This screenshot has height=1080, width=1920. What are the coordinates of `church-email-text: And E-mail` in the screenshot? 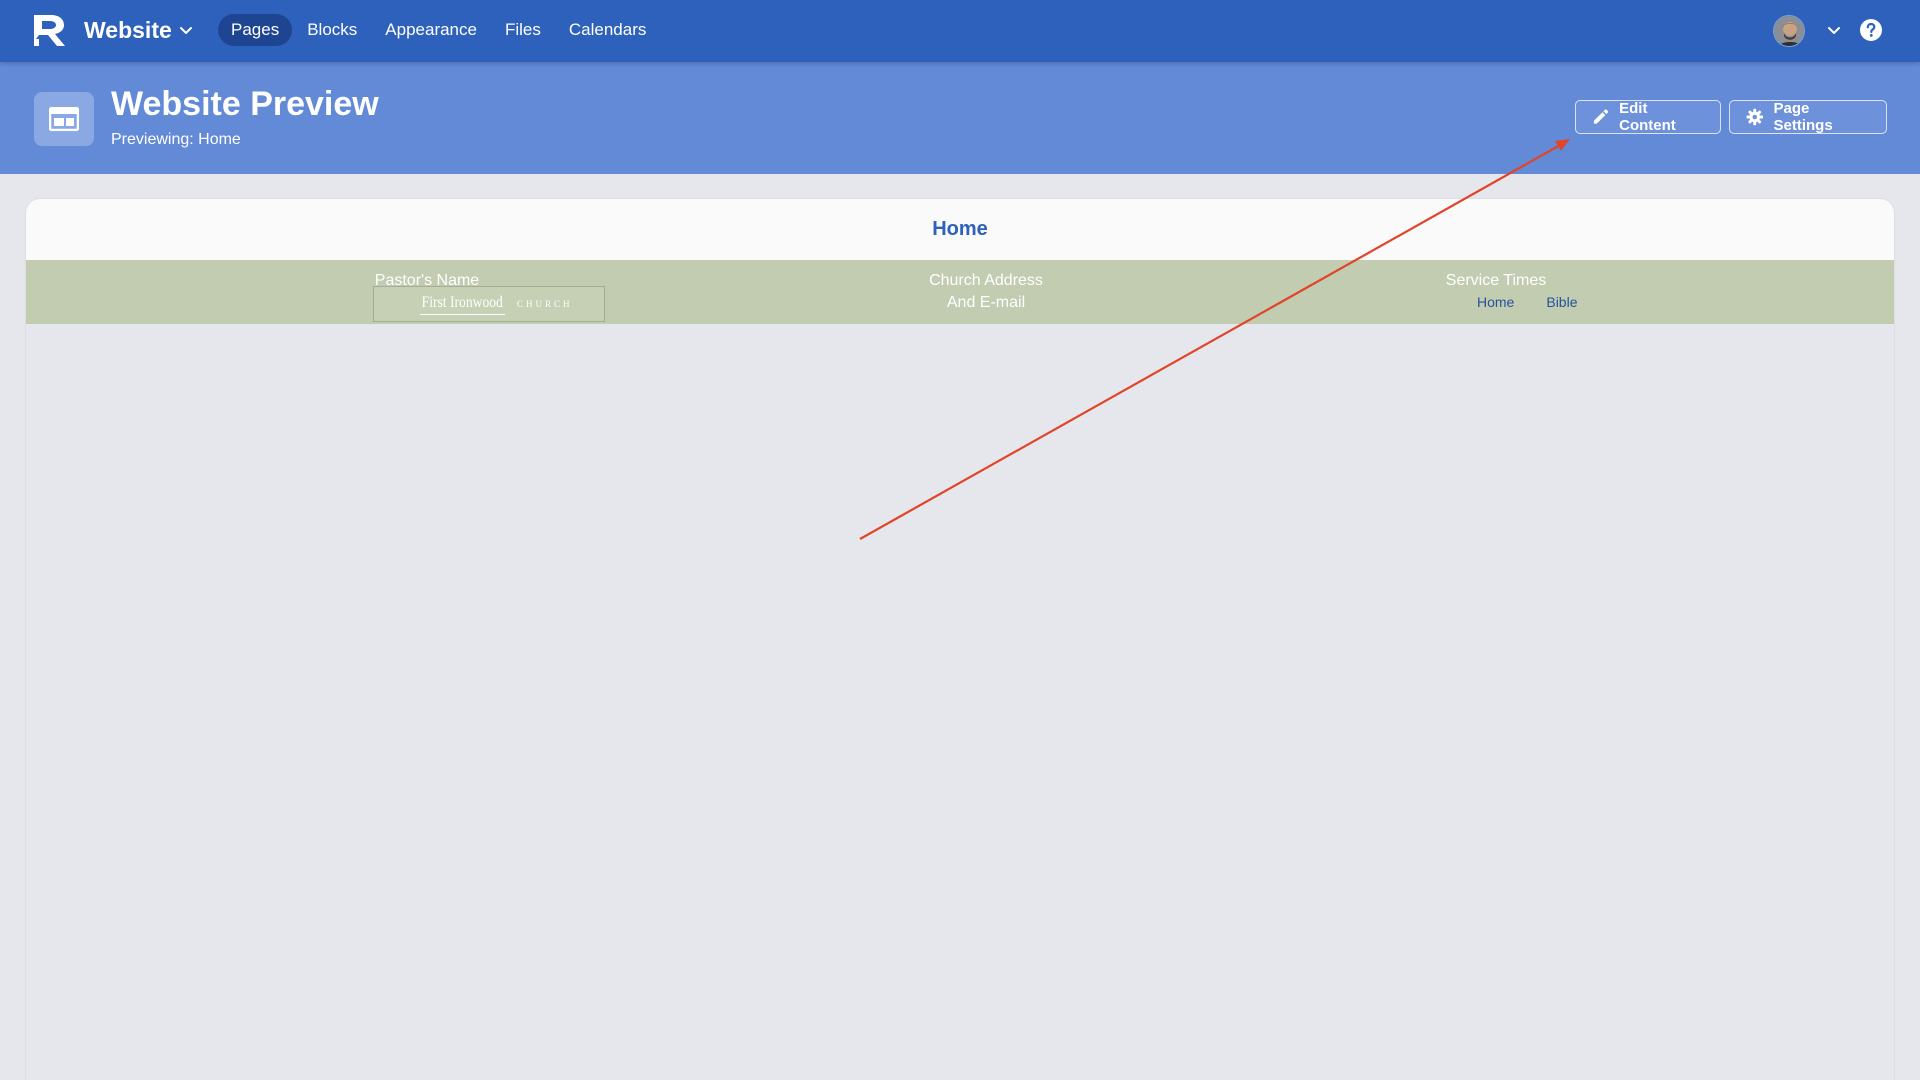 It's located at (986, 302).